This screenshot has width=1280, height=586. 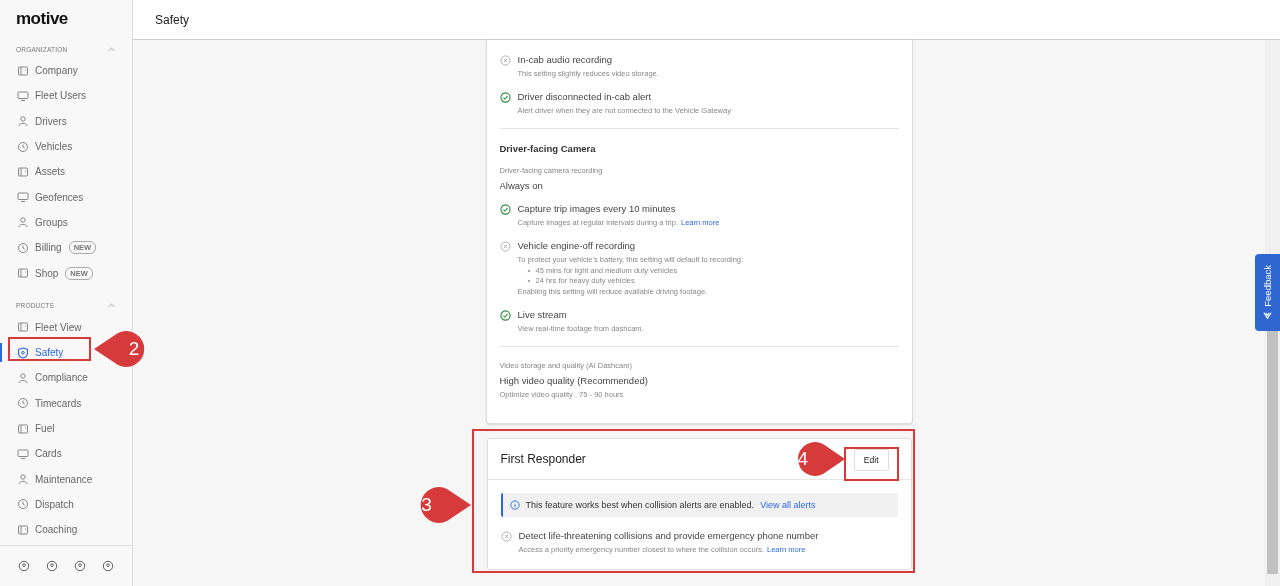 I want to click on setting-title: Live stream, so click(x=542, y=314).